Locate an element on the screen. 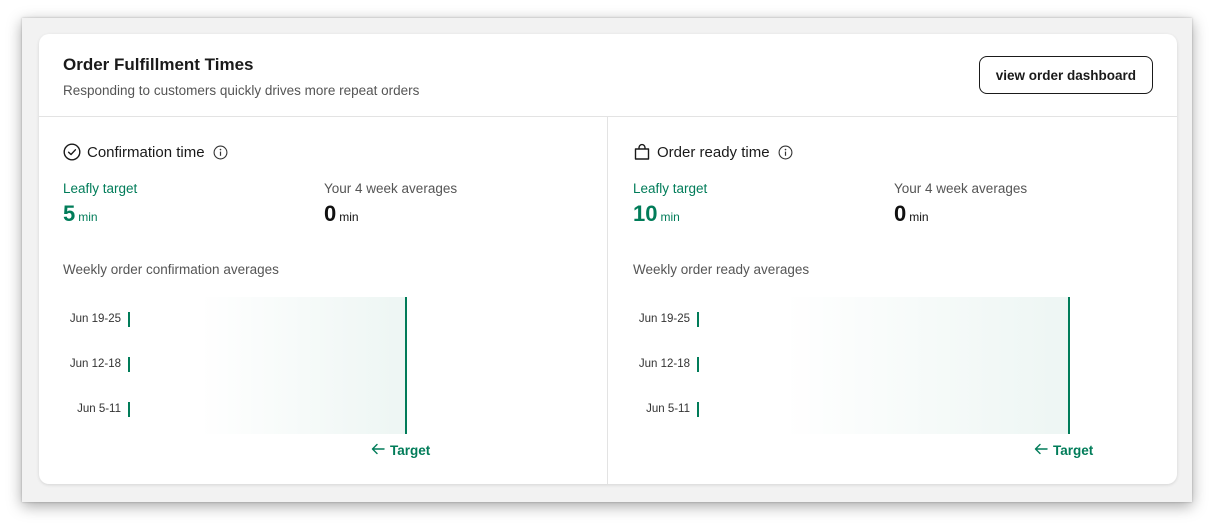 This screenshot has height=532, width=1210. check-circle-icon is located at coordinates (72, 152).